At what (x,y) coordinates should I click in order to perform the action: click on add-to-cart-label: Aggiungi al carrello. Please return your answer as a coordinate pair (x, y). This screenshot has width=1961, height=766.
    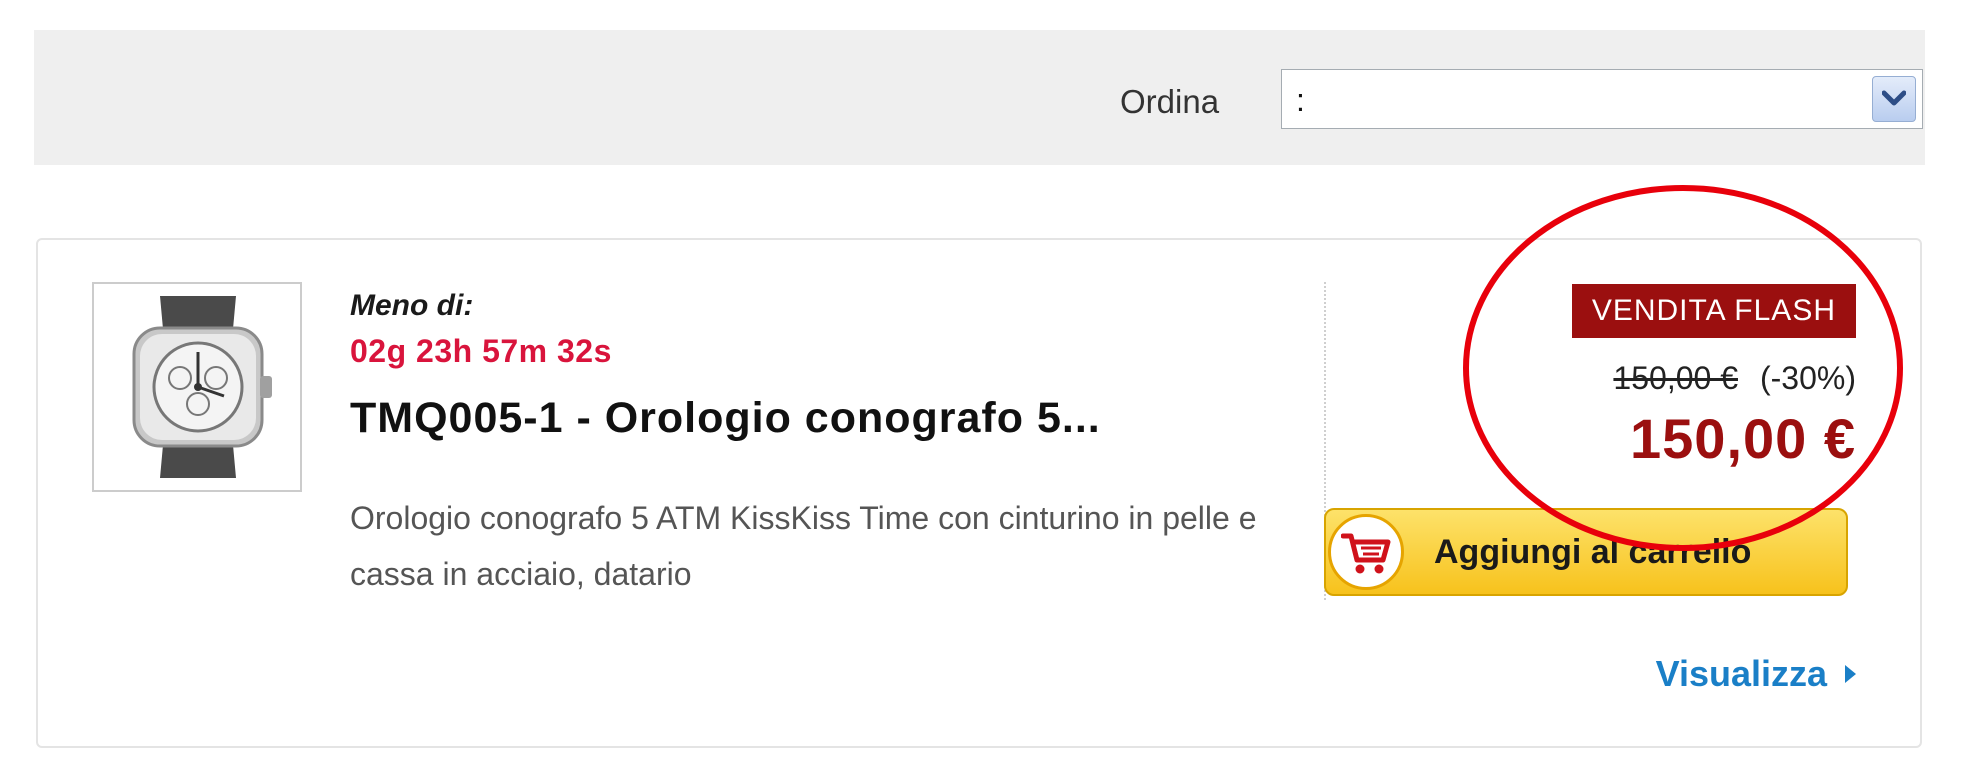
    Looking at the image, I should click on (1593, 552).